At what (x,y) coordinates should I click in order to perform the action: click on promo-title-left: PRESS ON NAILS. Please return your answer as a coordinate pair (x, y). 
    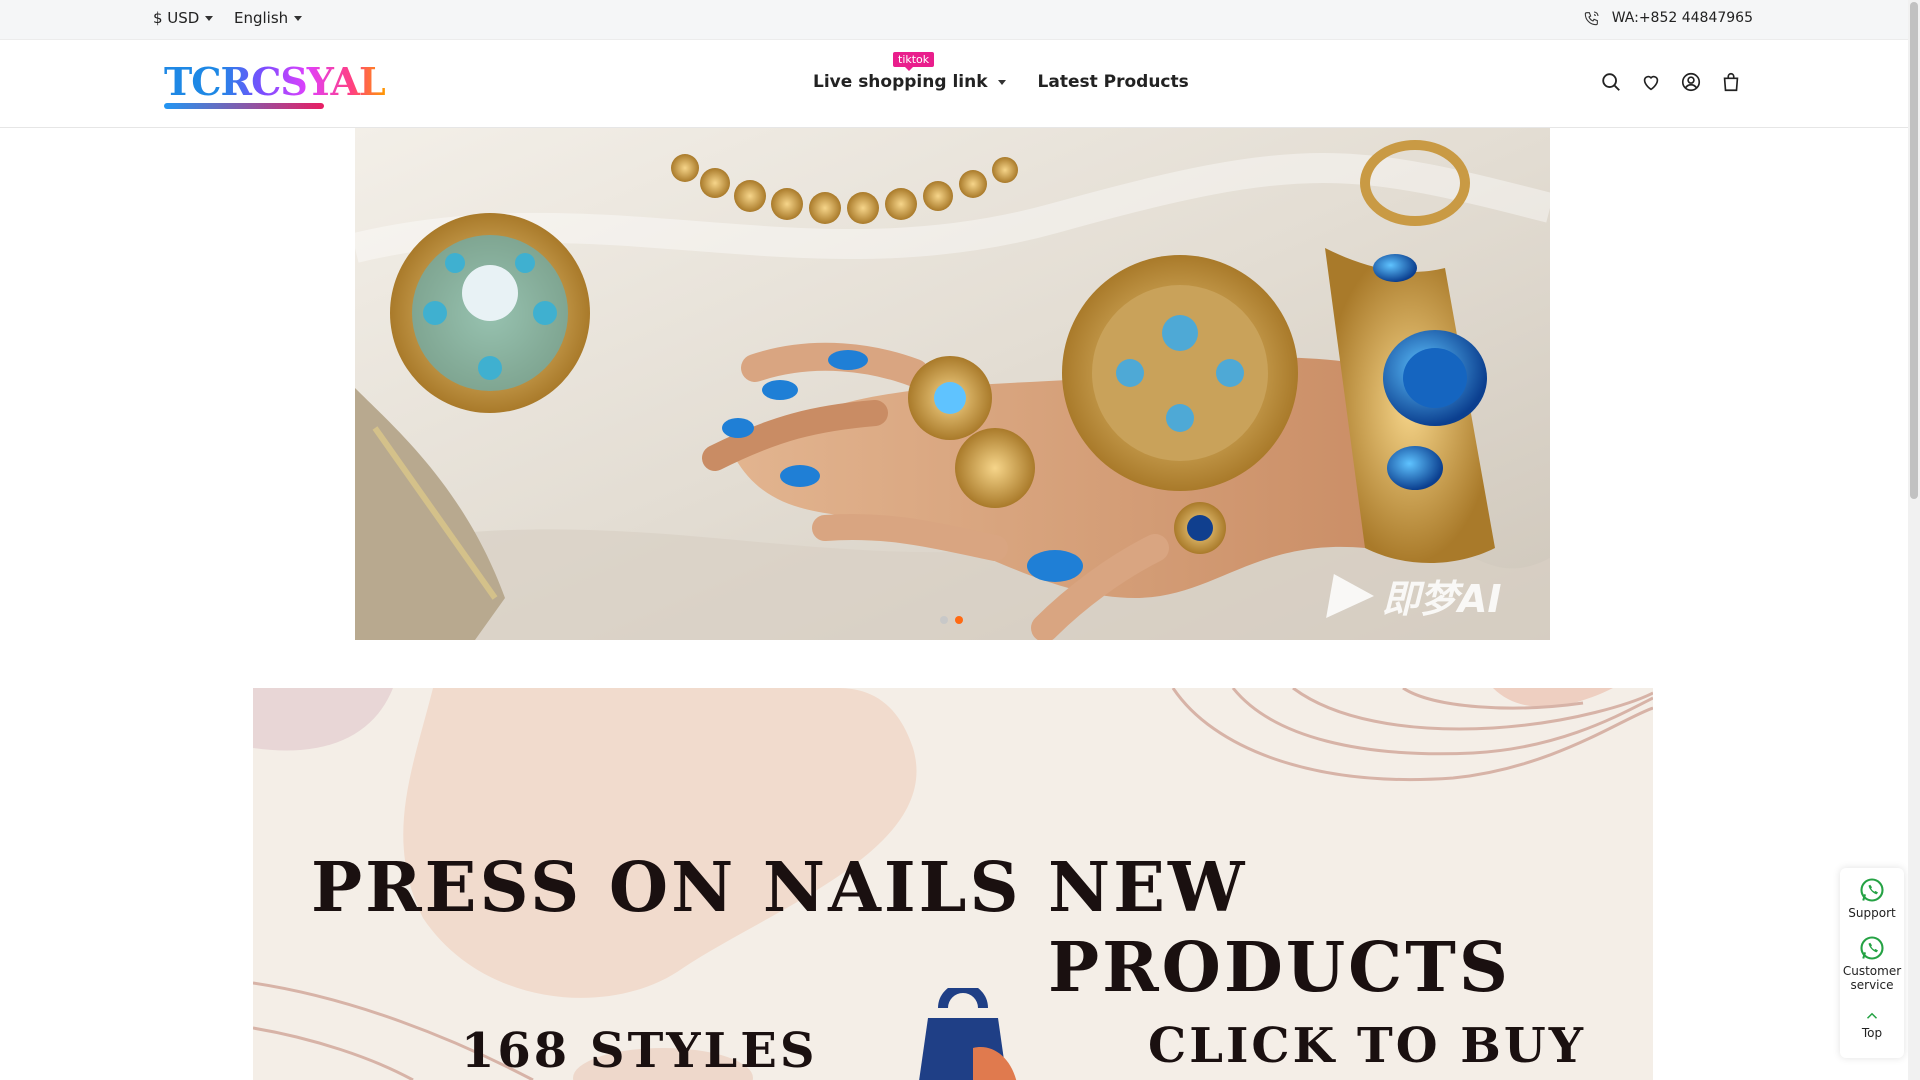
    Looking at the image, I should click on (666, 888).